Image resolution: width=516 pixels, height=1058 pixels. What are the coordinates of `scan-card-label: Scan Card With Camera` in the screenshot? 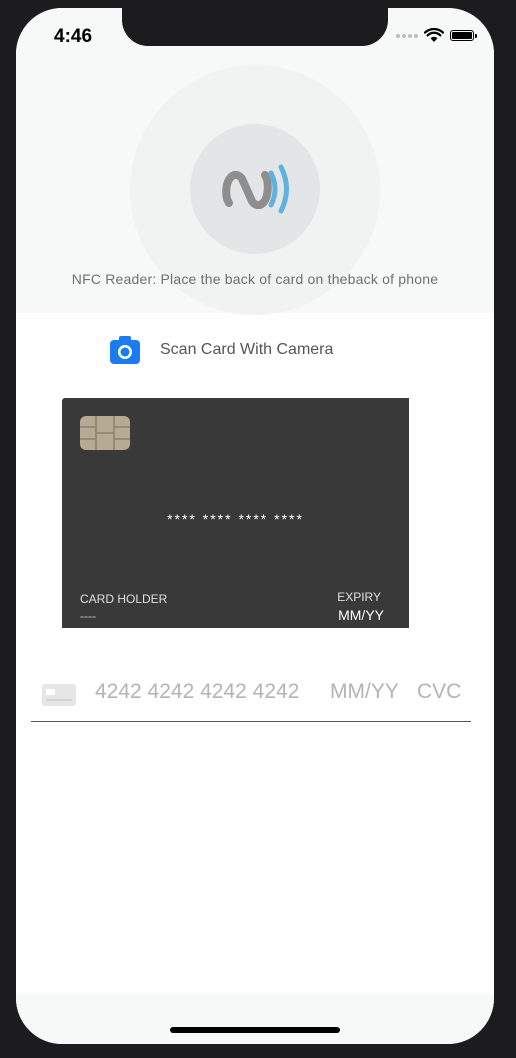 It's located at (247, 349).